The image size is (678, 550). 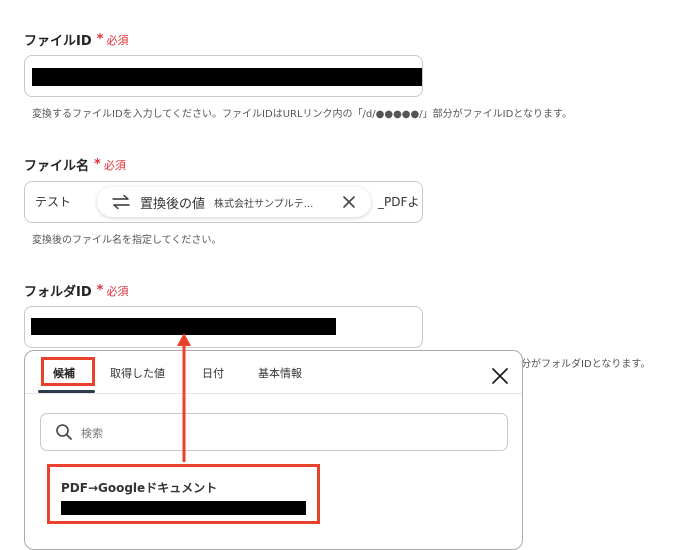 I want to click on tab-retrieved-values: 取得した値, so click(x=137, y=373).